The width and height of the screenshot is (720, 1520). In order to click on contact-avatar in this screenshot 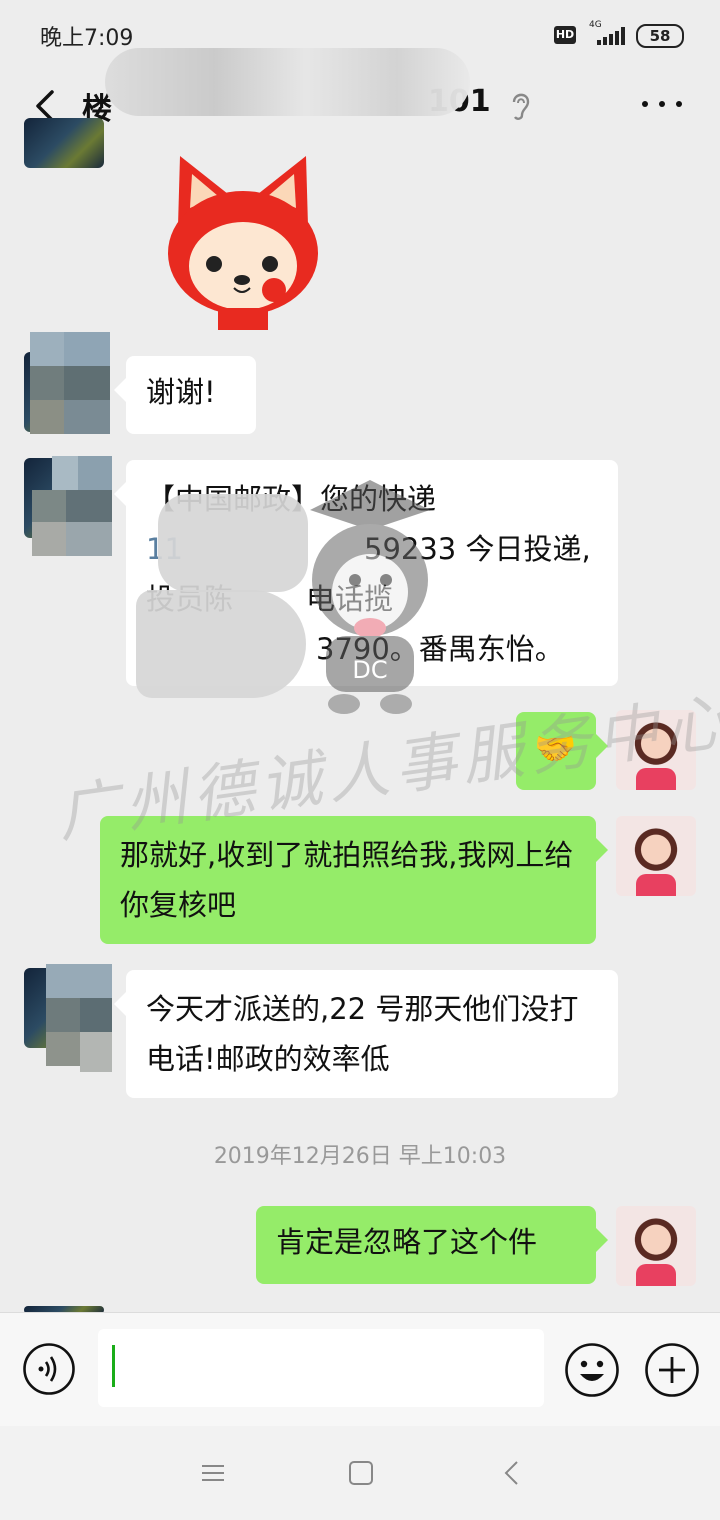, I will do `click(64, 143)`.